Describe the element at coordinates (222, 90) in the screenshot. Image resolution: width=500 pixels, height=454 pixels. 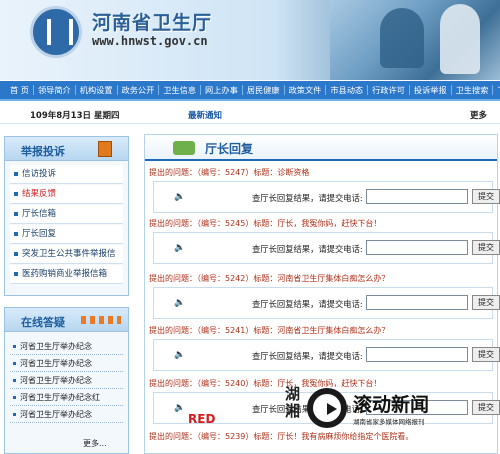
I see `nav-item-online-service: 网上办事` at that location.